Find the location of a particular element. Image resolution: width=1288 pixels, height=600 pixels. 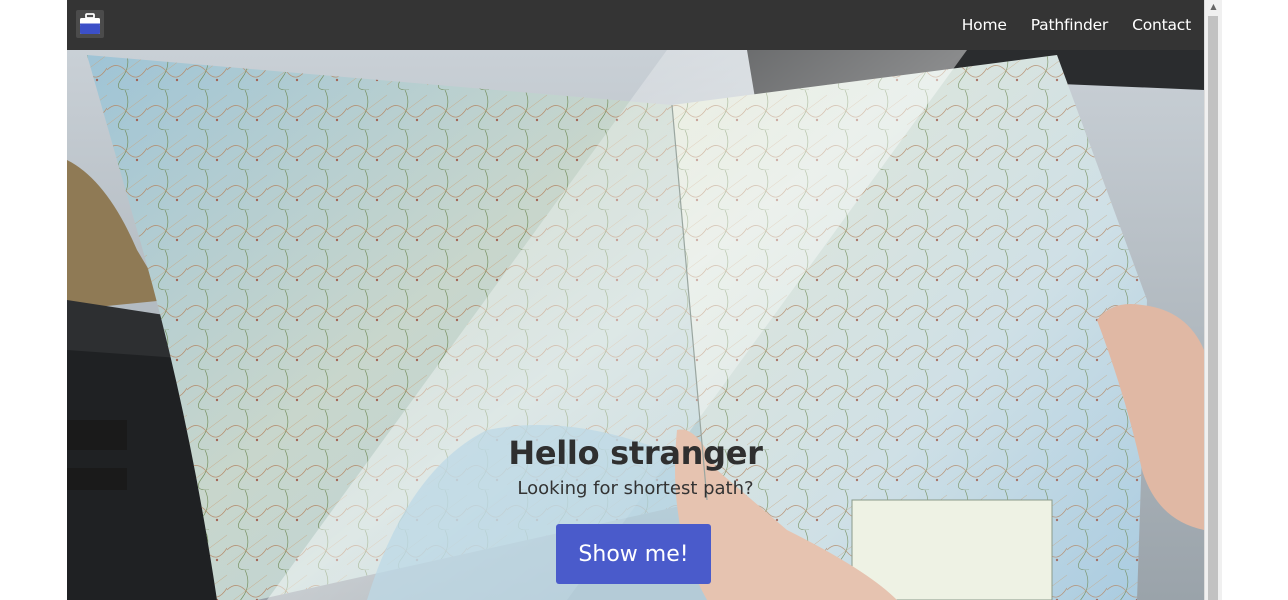

brand-logo is located at coordinates (90, 24).